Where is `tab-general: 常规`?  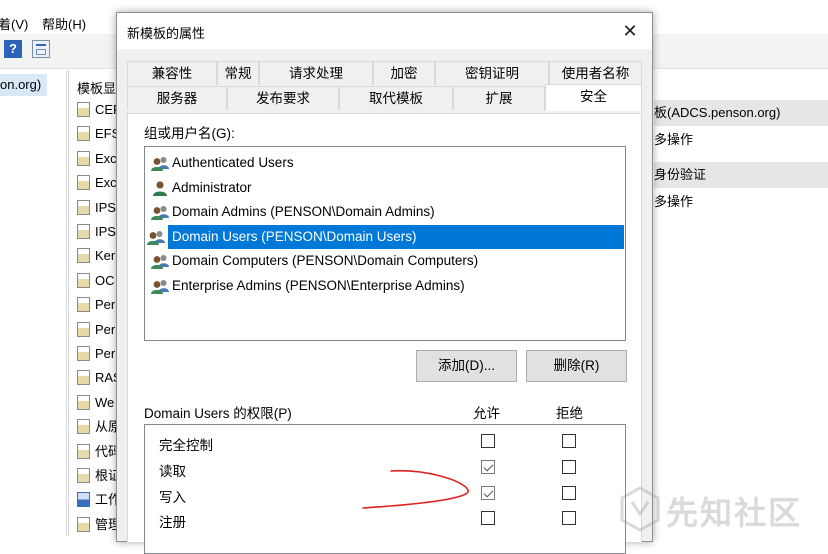 tab-general: 常规 is located at coordinates (238, 73).